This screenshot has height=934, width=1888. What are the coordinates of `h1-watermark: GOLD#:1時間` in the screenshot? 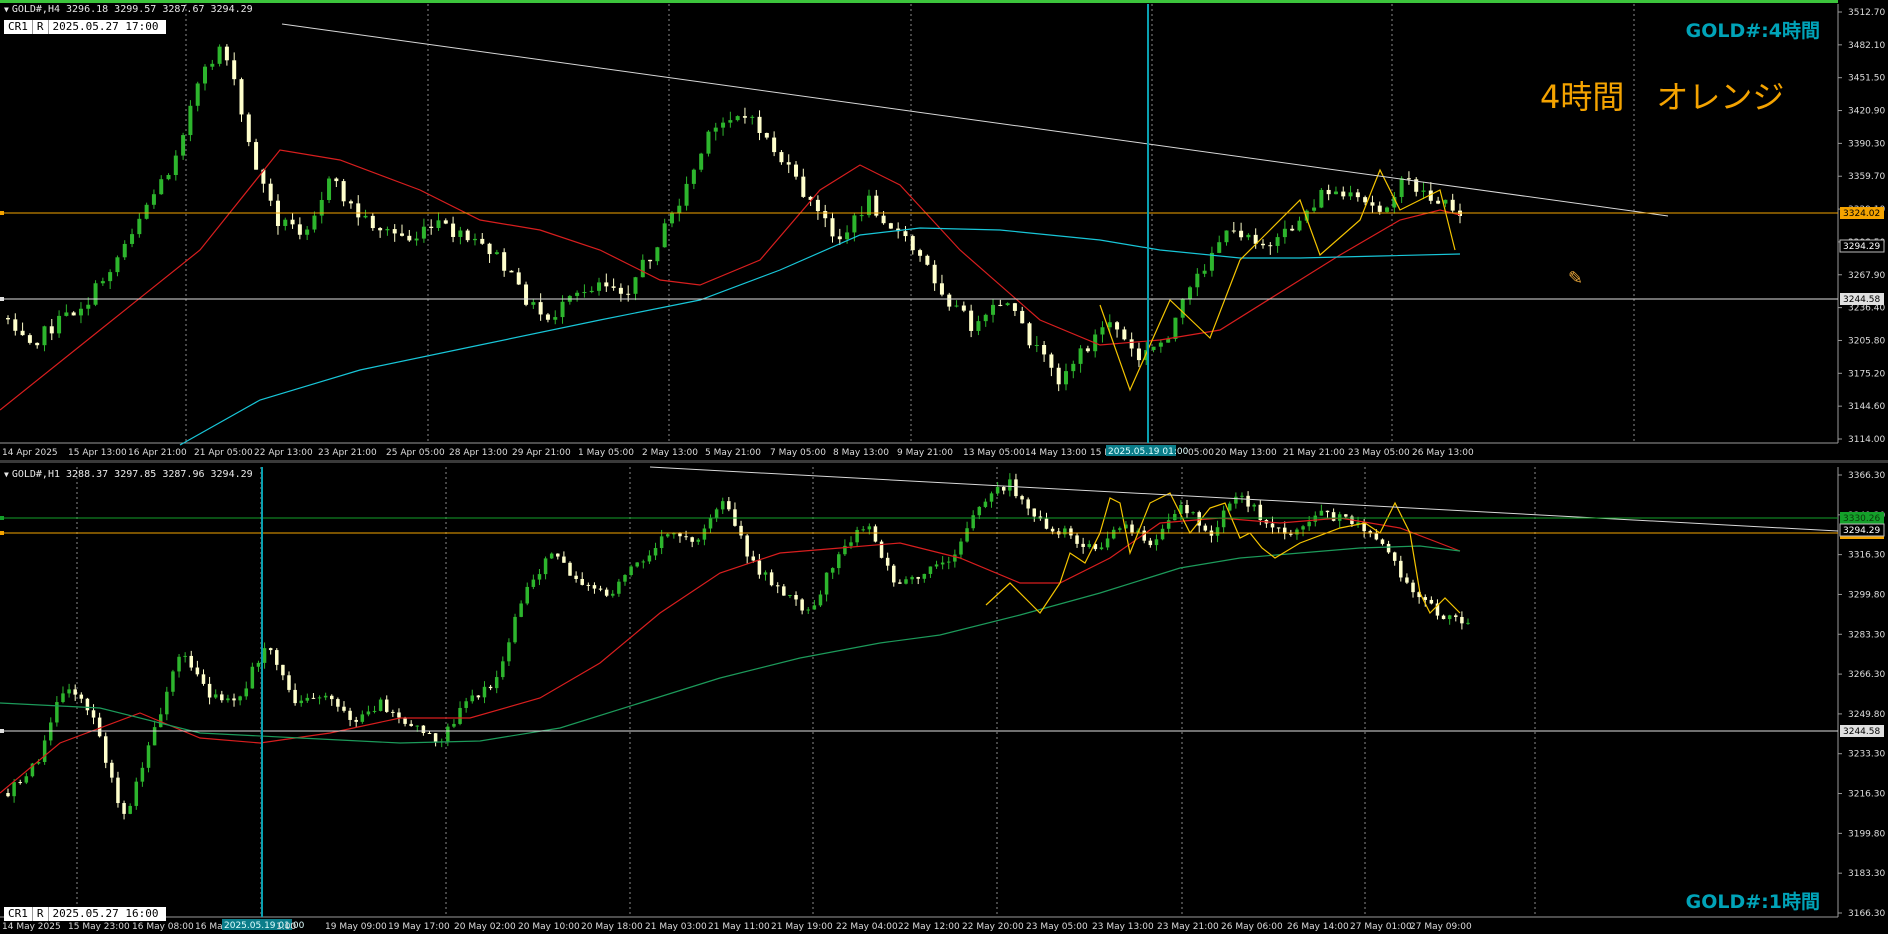 It's located at (1752, 902).